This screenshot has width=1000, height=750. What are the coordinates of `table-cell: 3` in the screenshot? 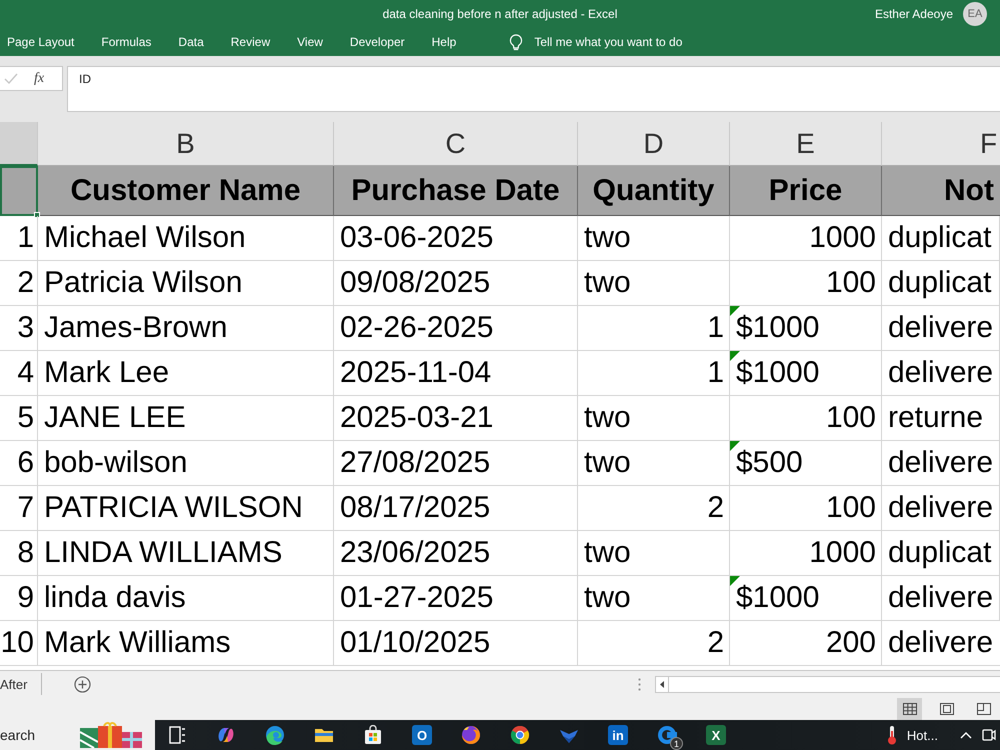 It's located at (19, 328).